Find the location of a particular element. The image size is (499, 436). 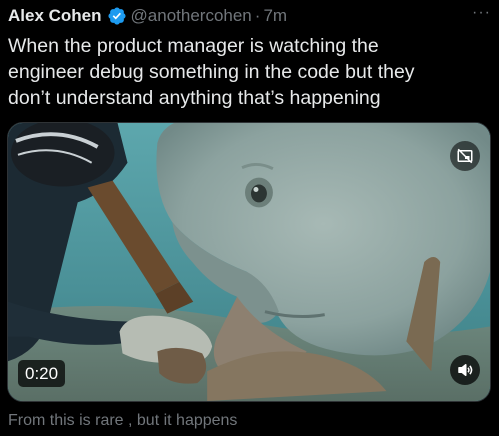

volume-button is located at coordinates (465, 370).